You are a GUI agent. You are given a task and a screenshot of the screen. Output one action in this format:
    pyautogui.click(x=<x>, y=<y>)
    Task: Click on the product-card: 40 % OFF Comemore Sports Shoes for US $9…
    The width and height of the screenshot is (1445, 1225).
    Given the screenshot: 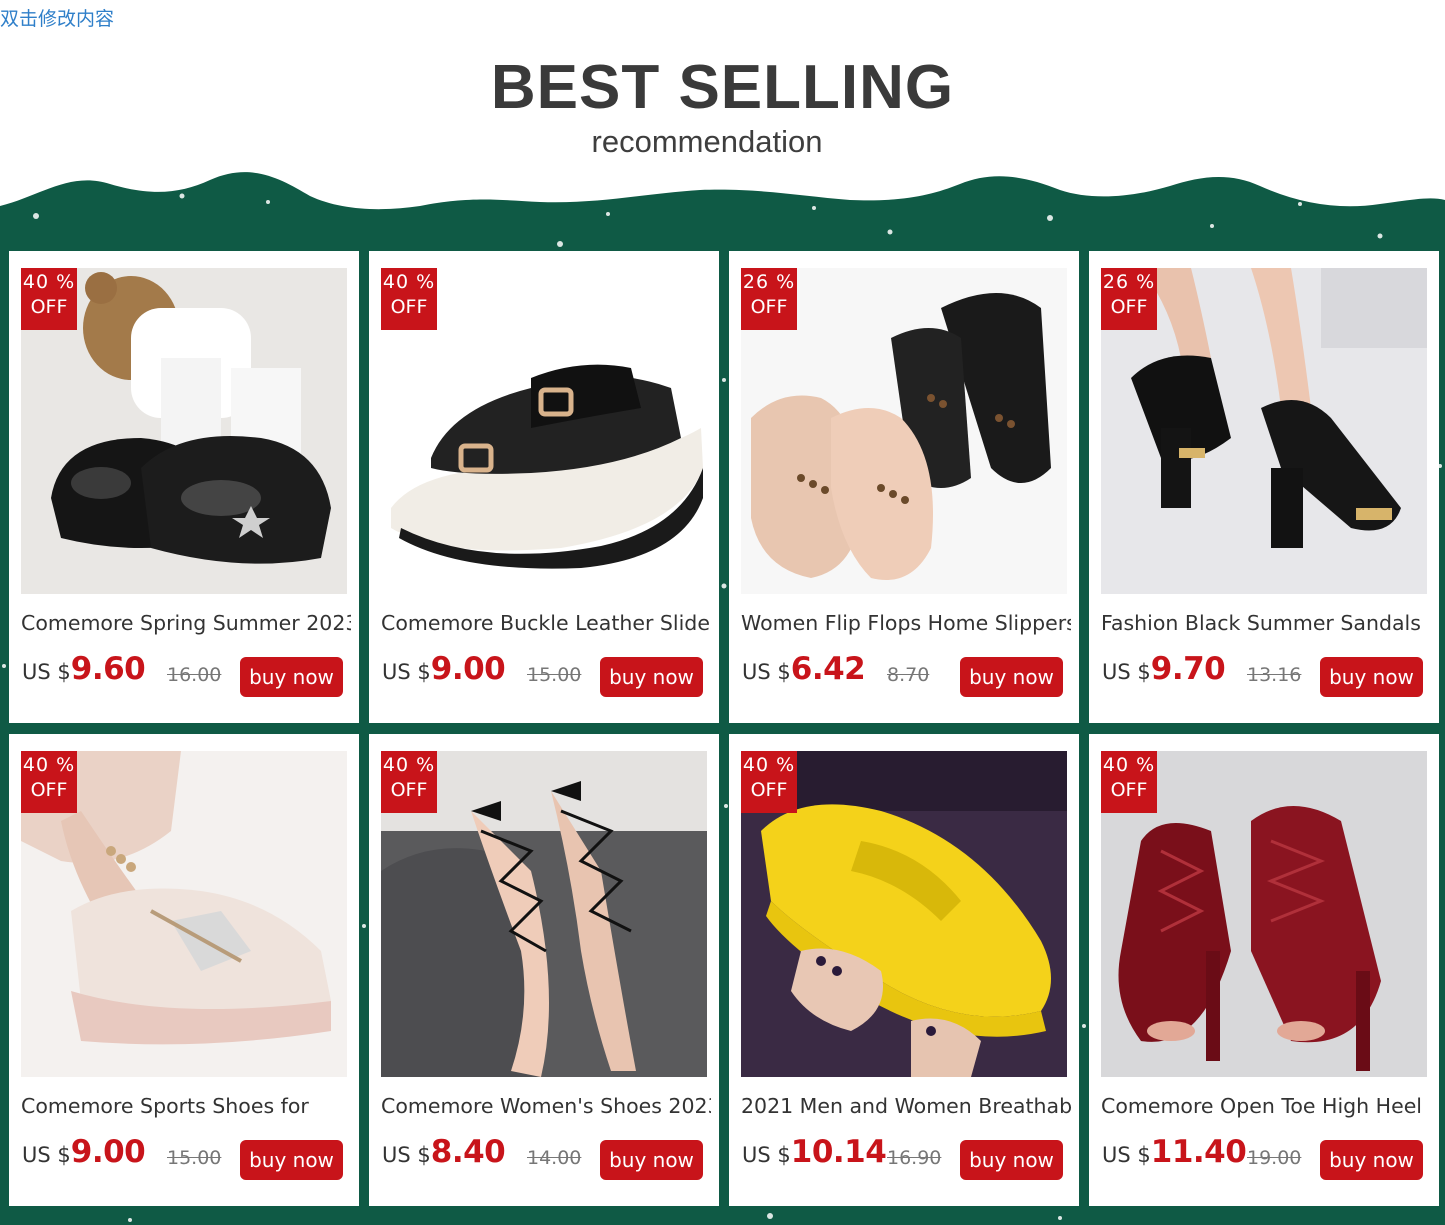 What is the action you would take?
    pyautogui.click(x=184, y=970)
    